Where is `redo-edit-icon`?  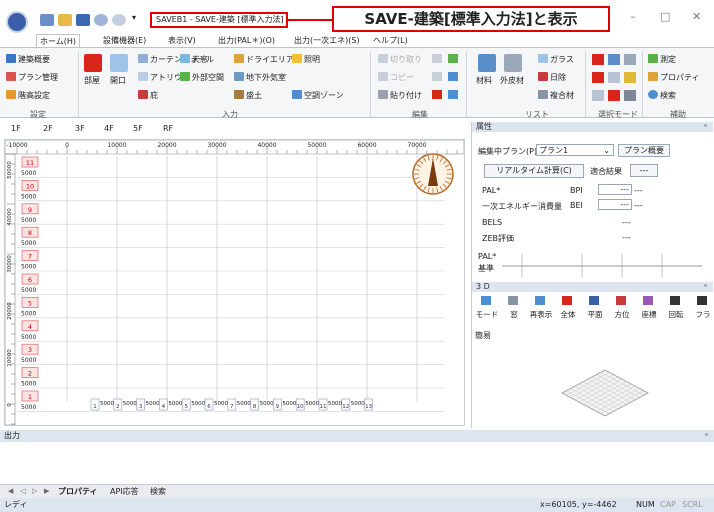 redo-edit-icon is located at coordinates (453, 58).